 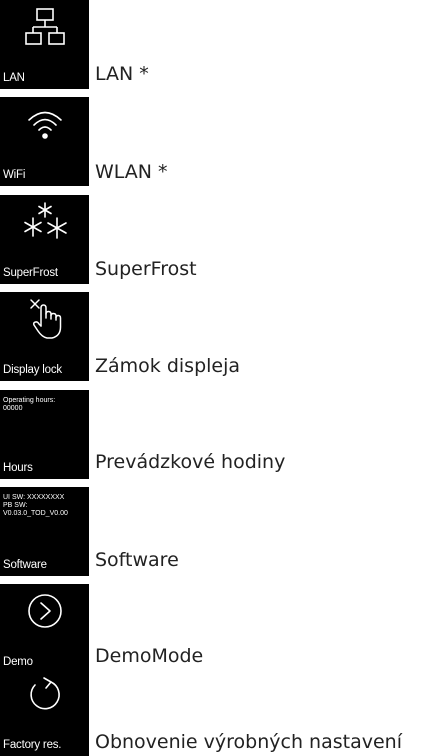 I want to click on wifi-icon, so click(x=44, y=128).